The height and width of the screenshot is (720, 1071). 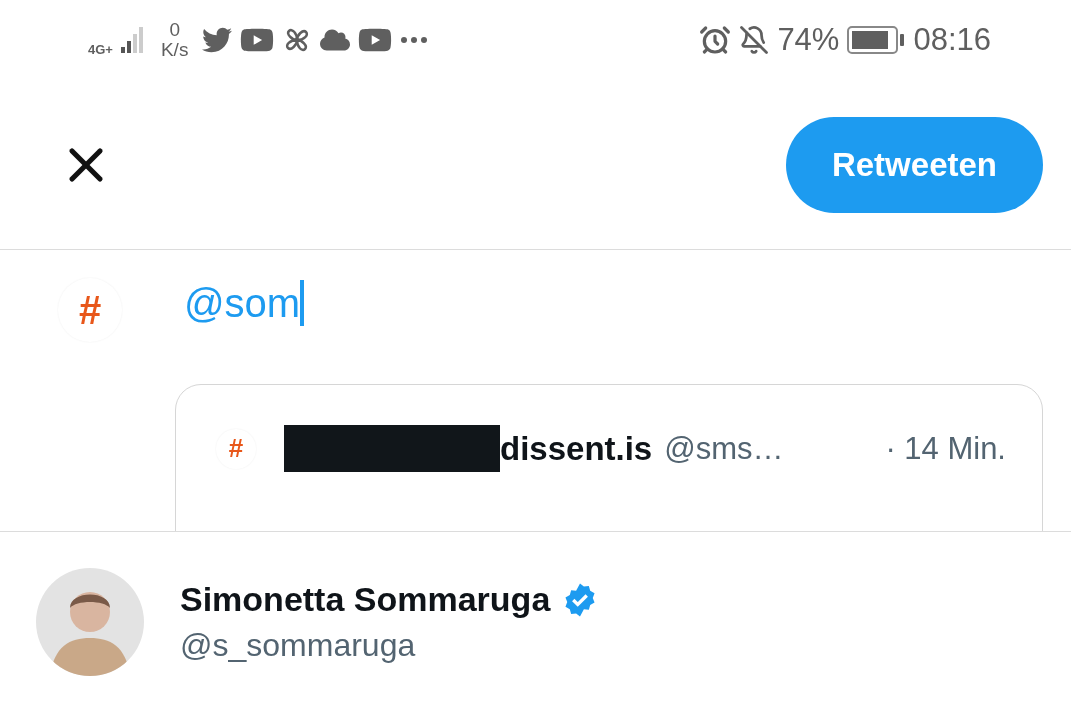 I want to click on speed-unit: K/s, so click(x=174, y=50).